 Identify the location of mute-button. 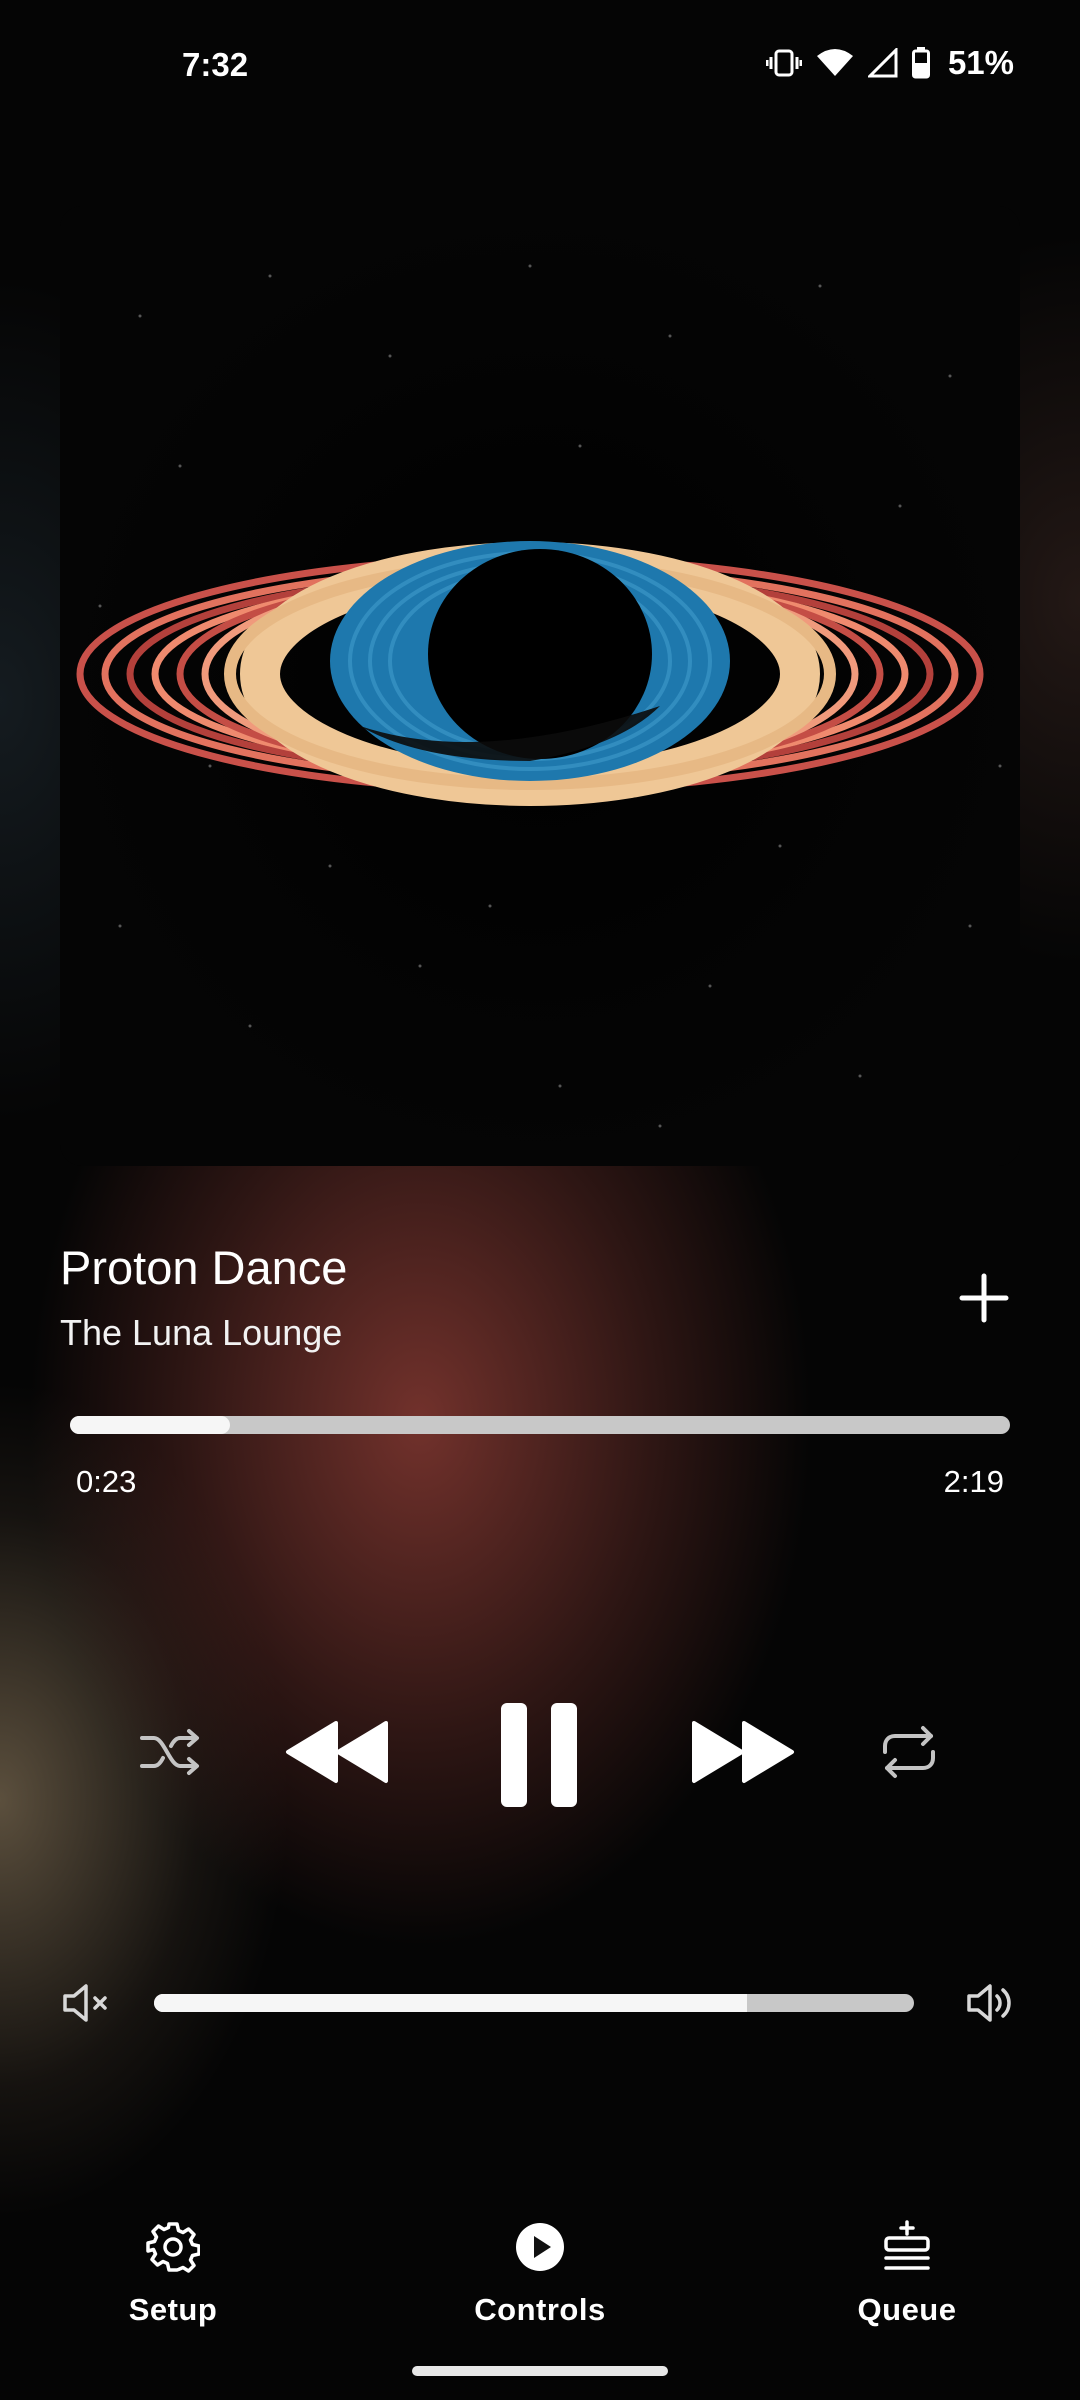
(86, 2003).